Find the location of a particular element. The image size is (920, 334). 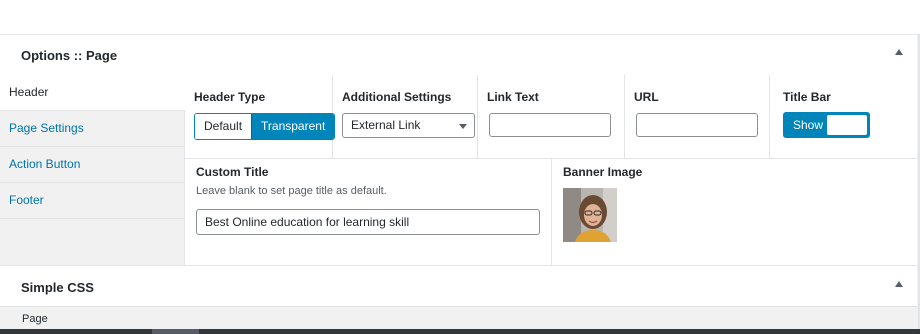

header-type-transparent-button: Transparent is located at coordinates (293, 126).